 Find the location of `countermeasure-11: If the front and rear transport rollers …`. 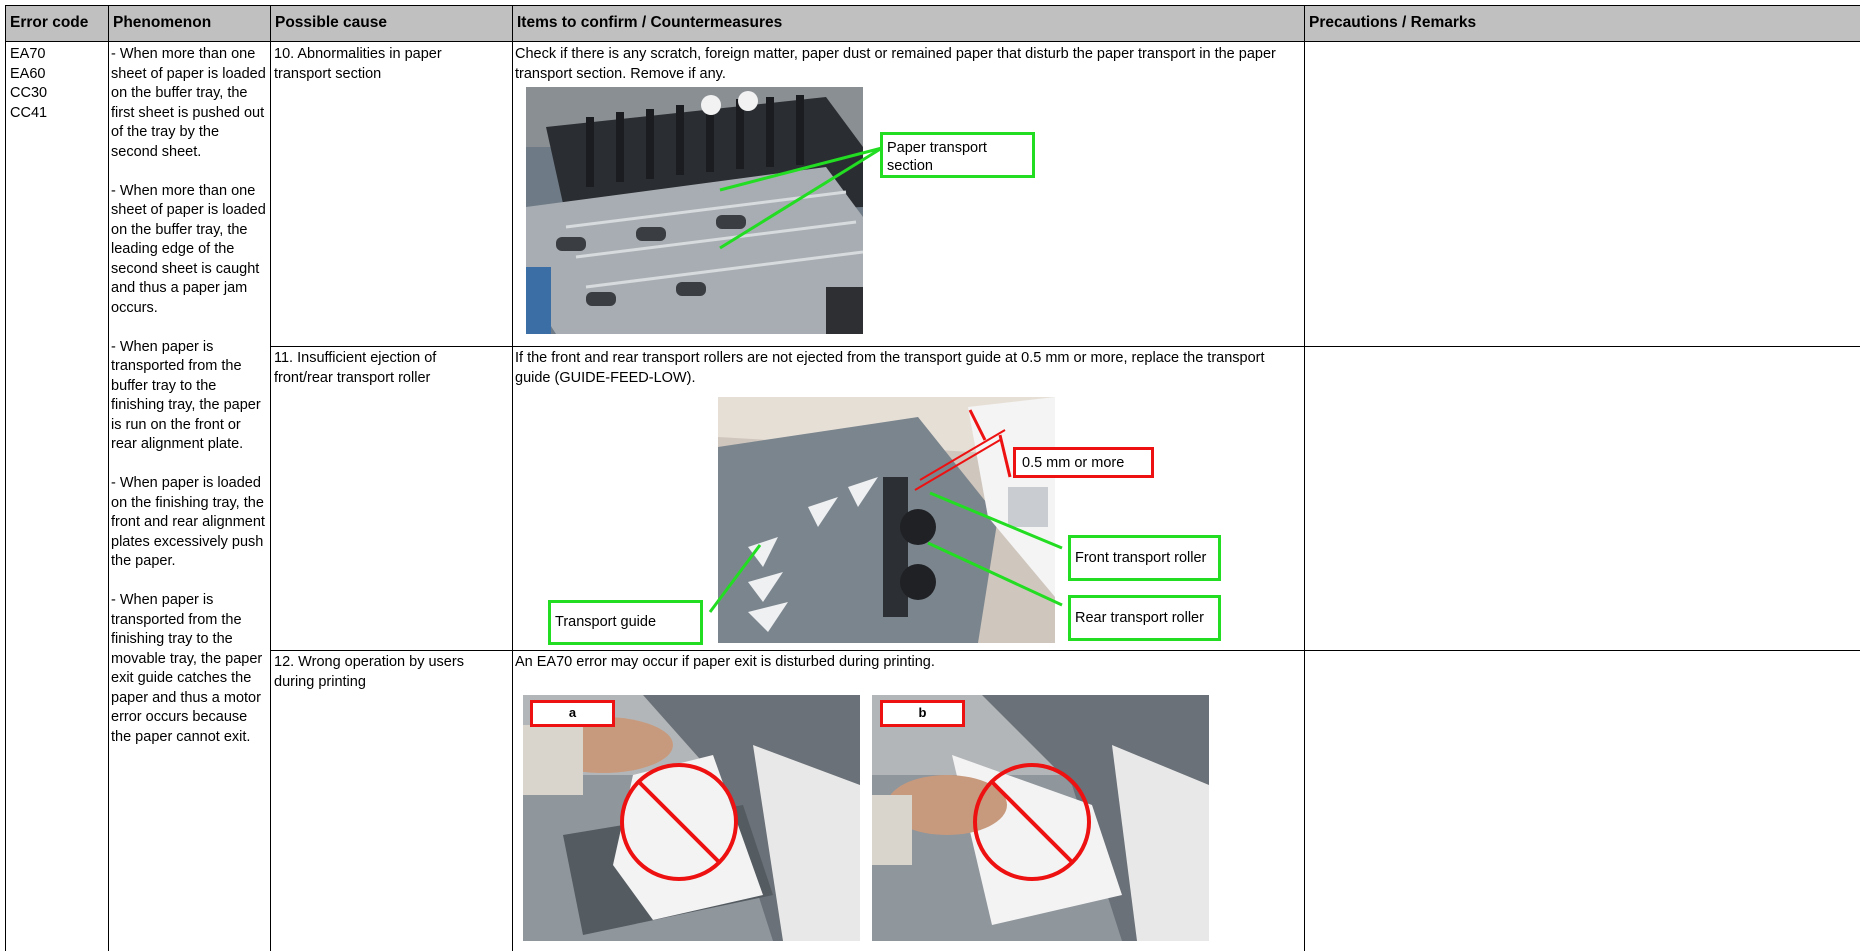

countermeasure-11: If the front and rear transport rollers … is located at coordinates (890, 368).